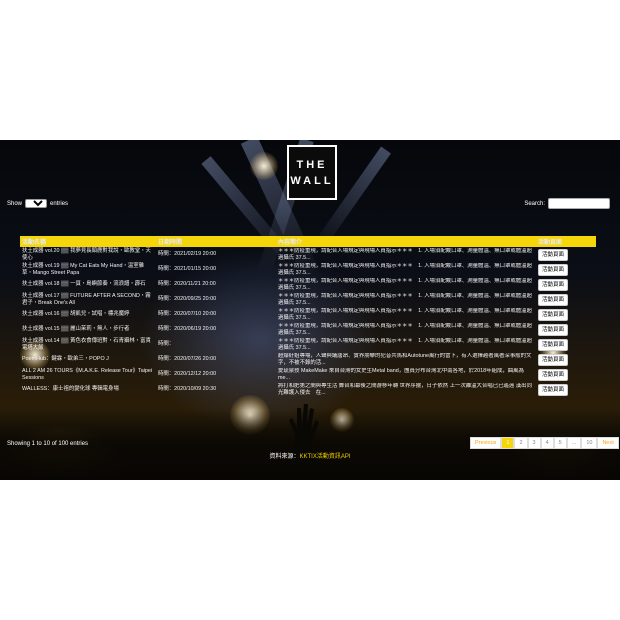 The image size is (620, 620). I want to click on pagination-page-10: 10, so click(589, 443).